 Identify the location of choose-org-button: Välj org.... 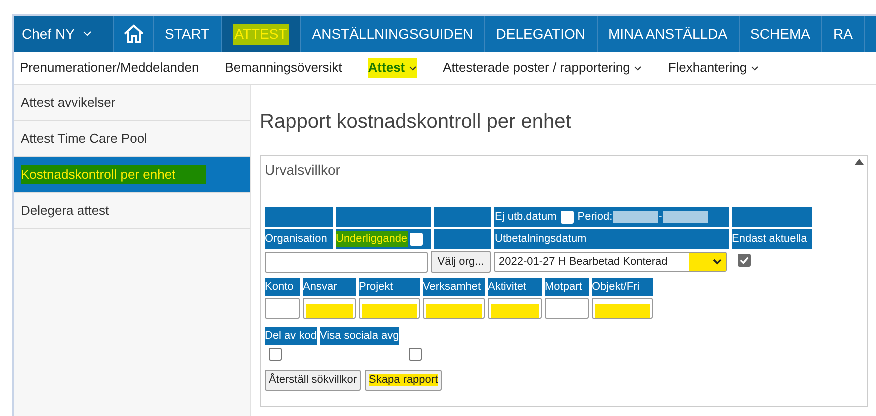
(461, 262).